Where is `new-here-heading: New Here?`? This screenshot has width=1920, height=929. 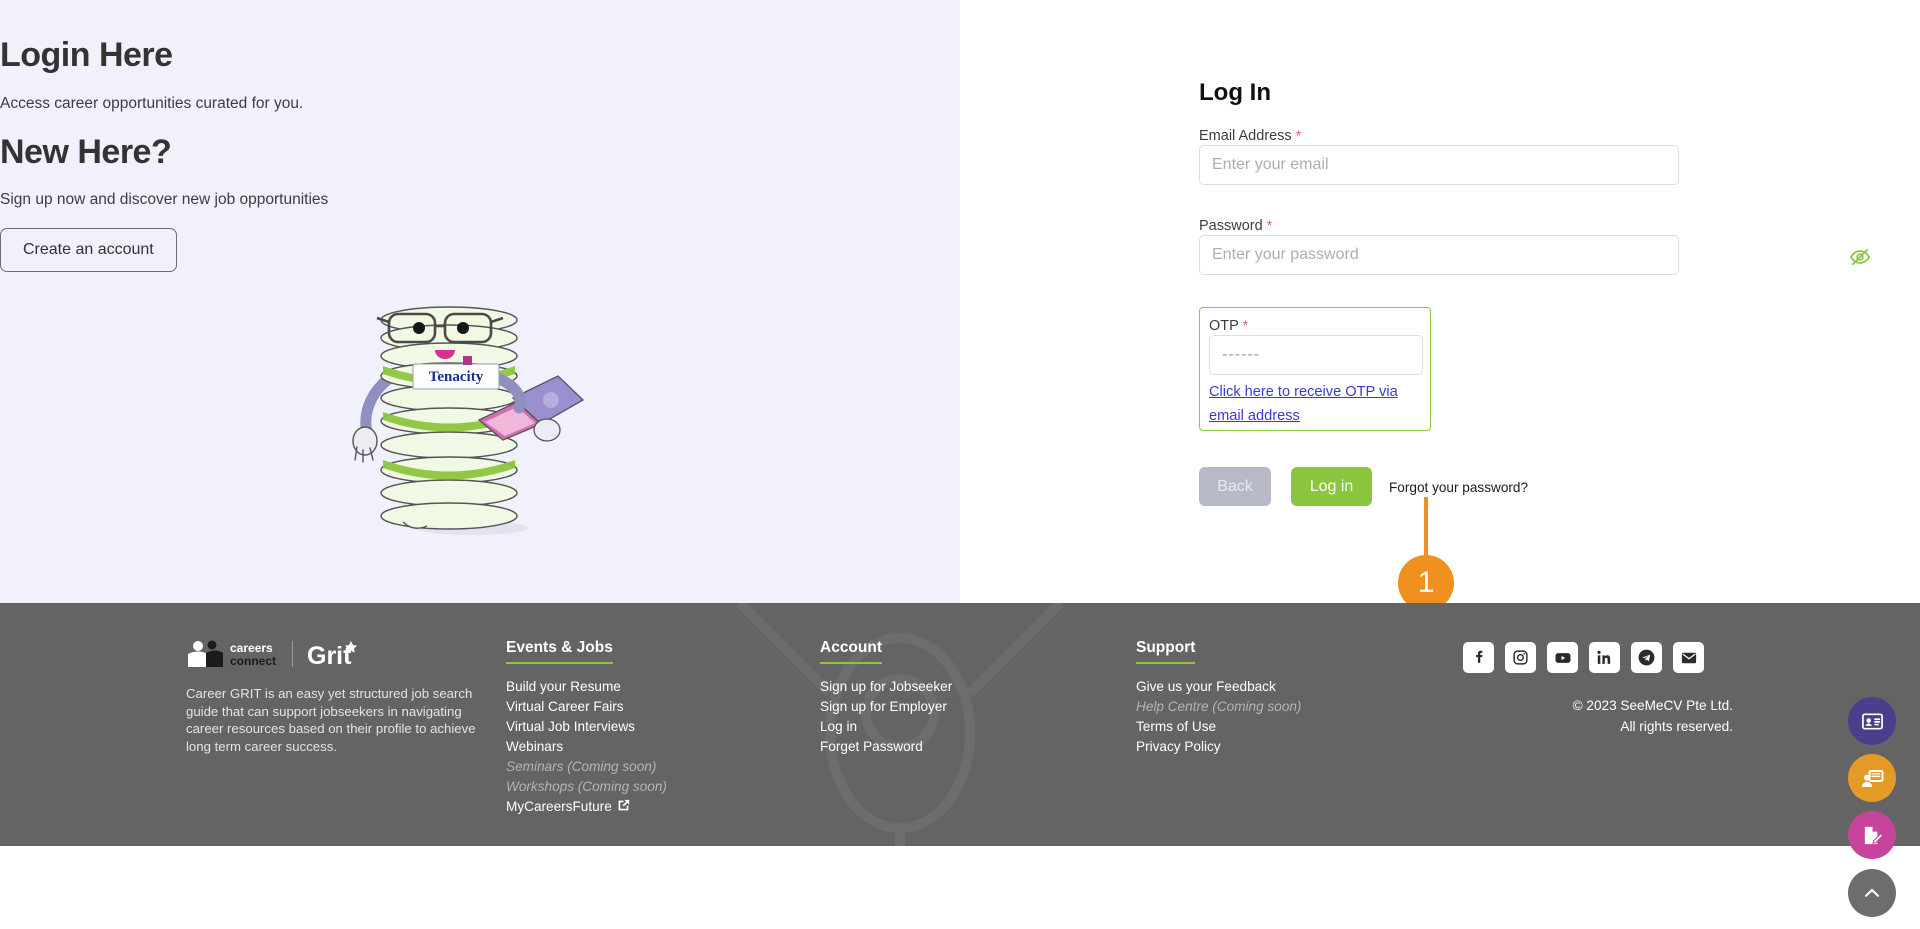 new-here-heading: New Here? is located at coordinates (86, 152).